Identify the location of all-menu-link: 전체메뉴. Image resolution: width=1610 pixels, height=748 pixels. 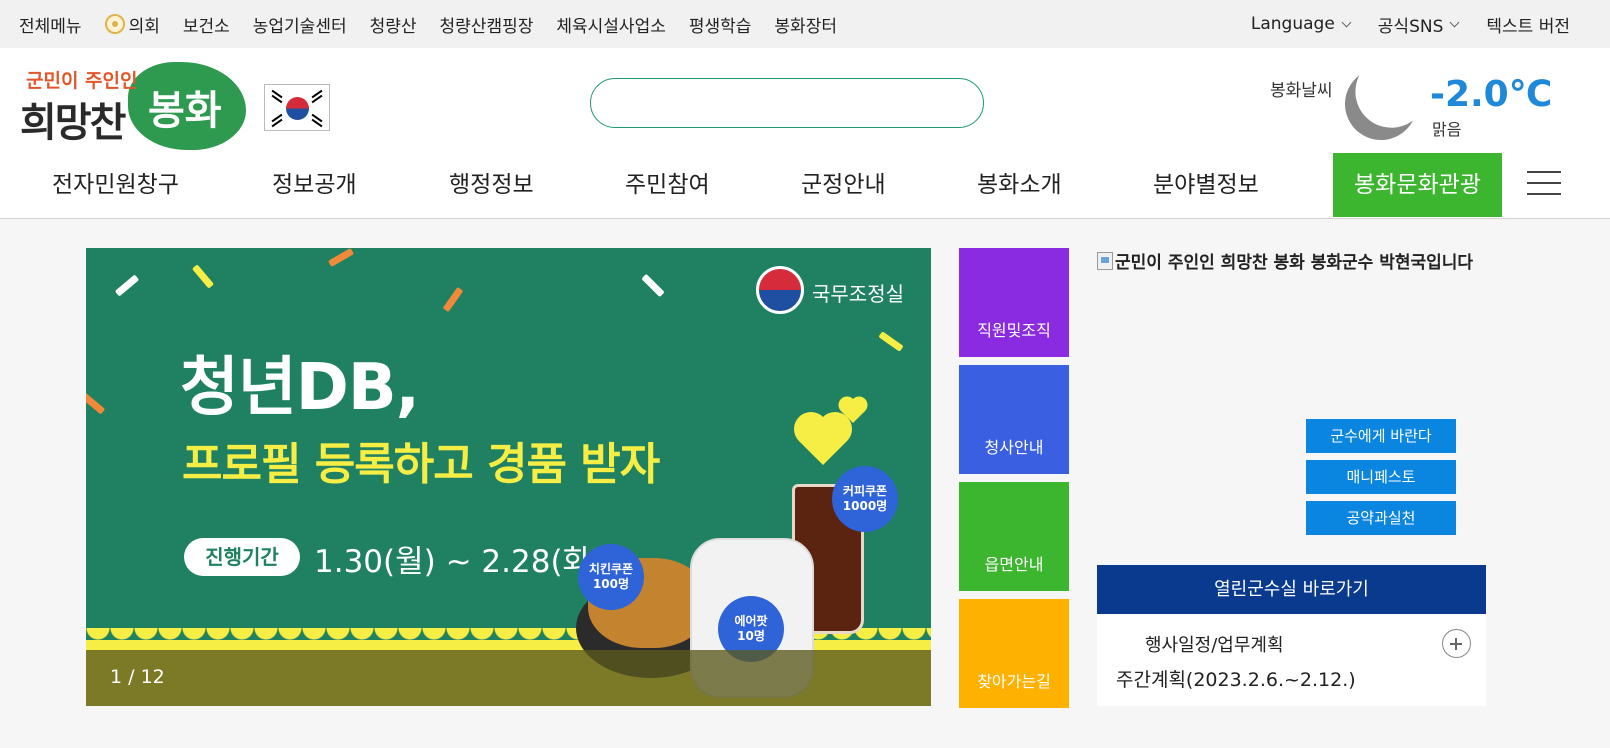
(50, 24).